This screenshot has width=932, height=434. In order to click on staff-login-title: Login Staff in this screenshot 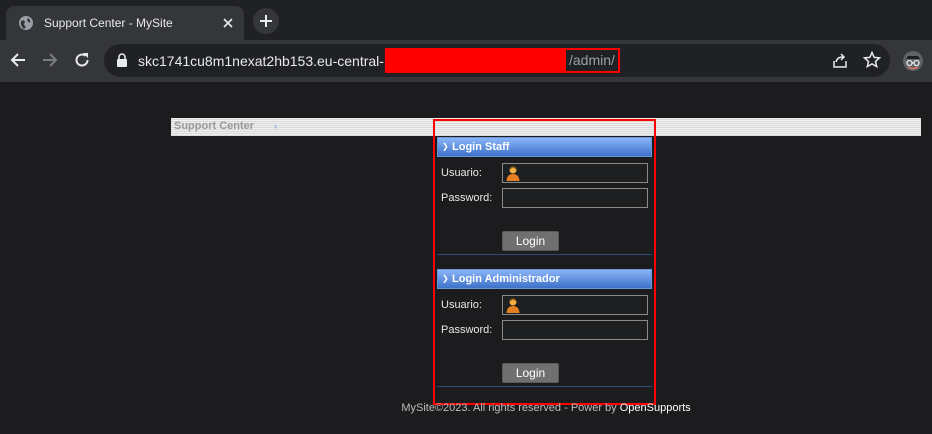, I will do `click(481, 147)`.